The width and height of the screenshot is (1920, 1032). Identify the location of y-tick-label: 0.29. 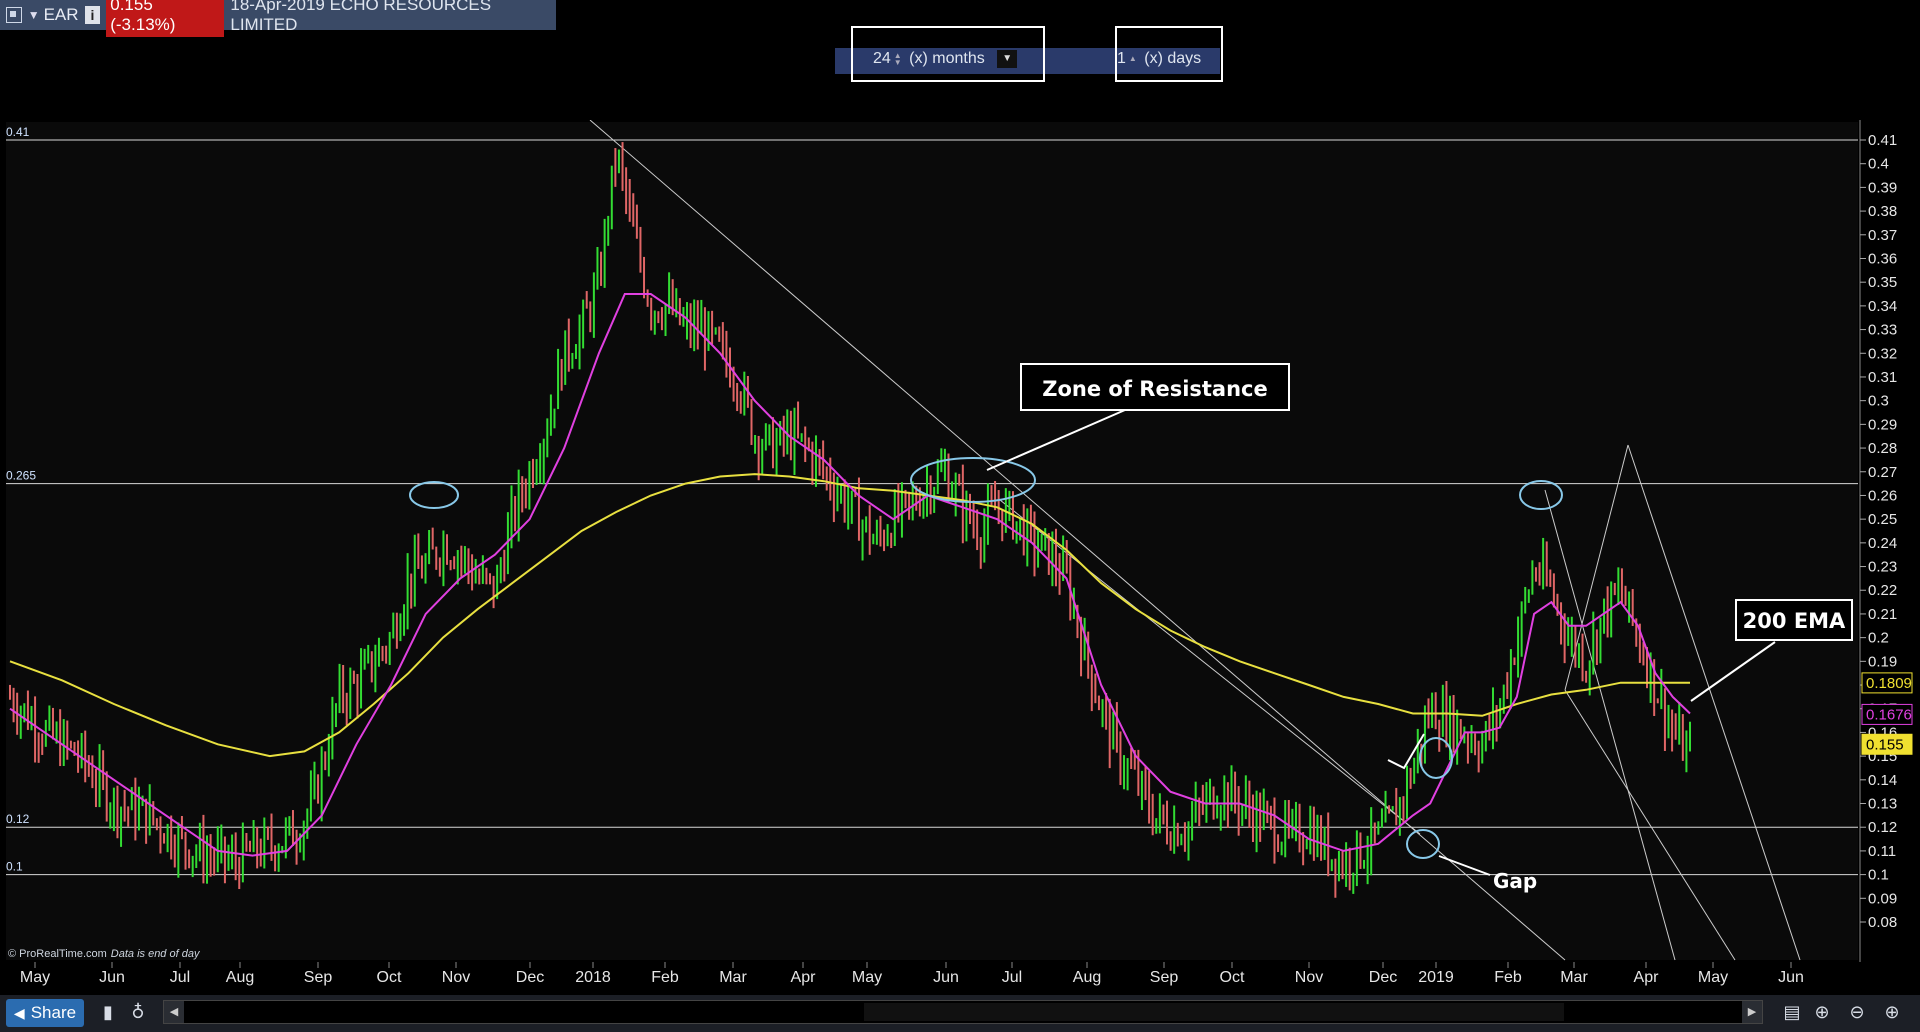
(1882, 424).